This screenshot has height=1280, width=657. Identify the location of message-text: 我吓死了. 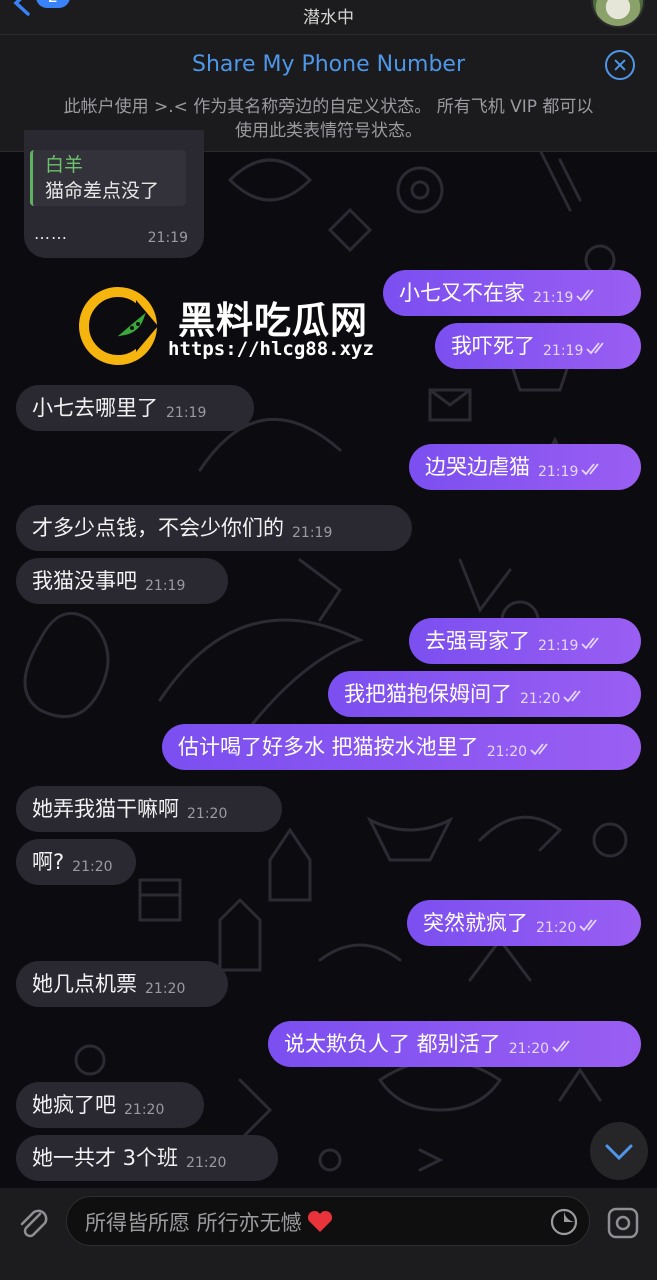
(493, 346).